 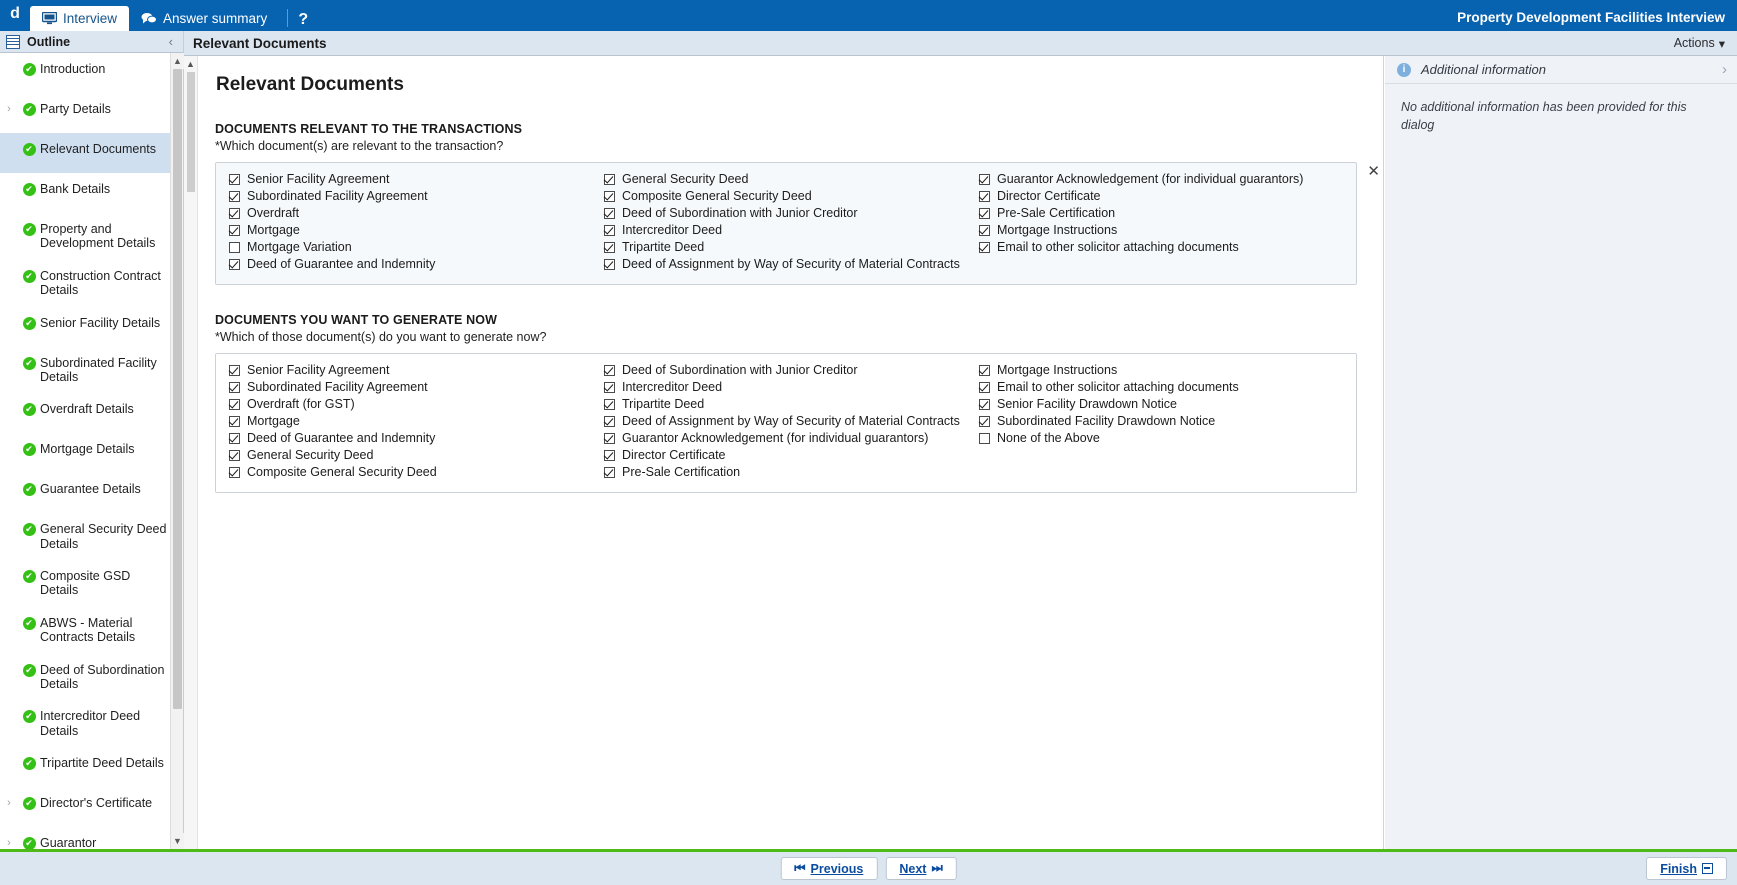 What do you see at coordinates (173, 41) in the screenshot?
I see `chevron-left-icon: ‹` at bounding box center [173, 41].